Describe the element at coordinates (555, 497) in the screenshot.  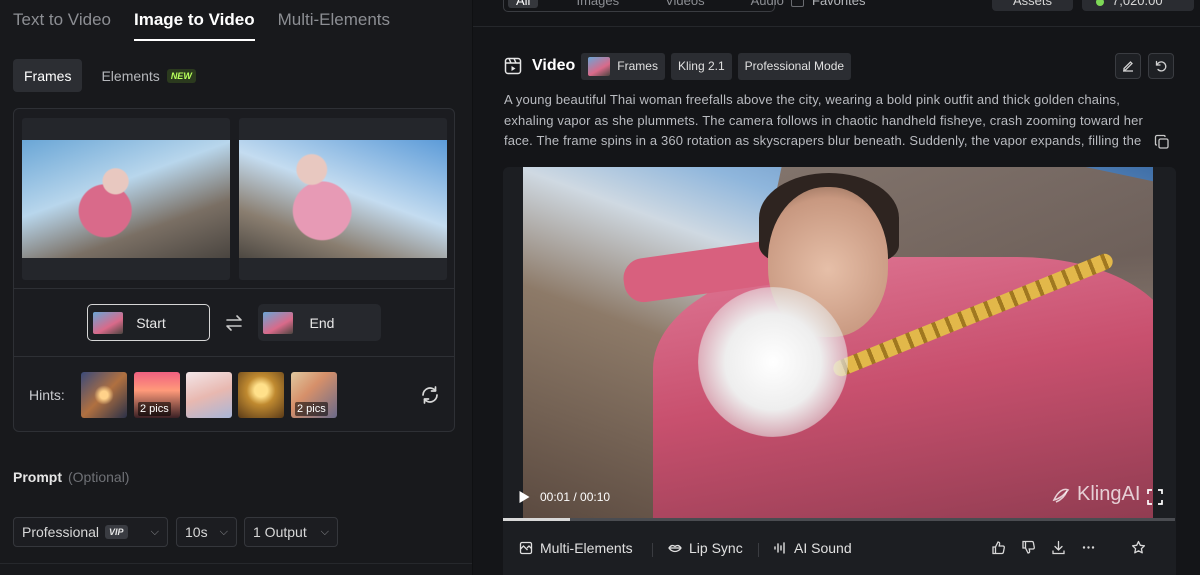
I see `time-current: 00:01` at that location.